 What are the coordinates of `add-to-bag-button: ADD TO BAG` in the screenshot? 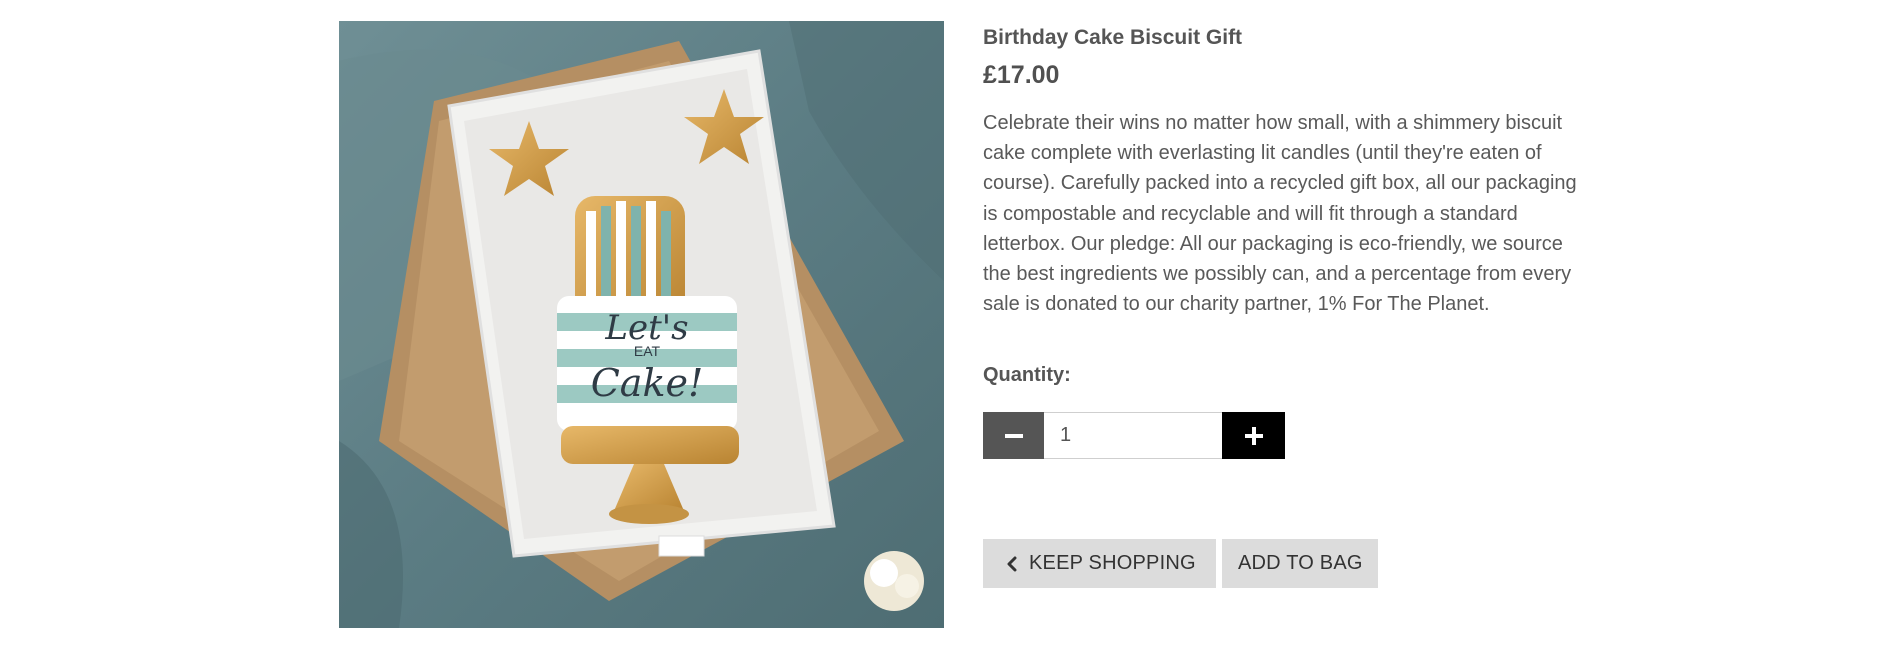 It's located at (1300, 563).